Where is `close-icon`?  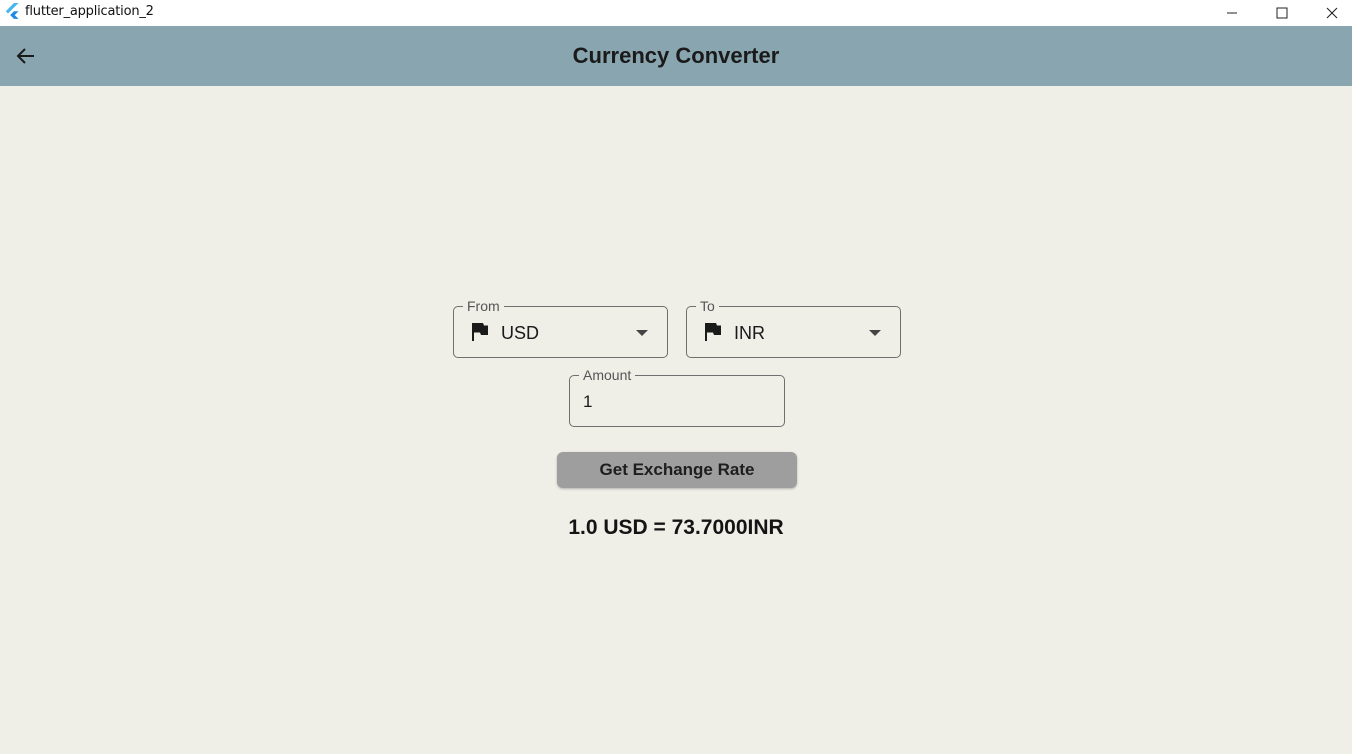 close-icon is located at coordinates (1332, 13).